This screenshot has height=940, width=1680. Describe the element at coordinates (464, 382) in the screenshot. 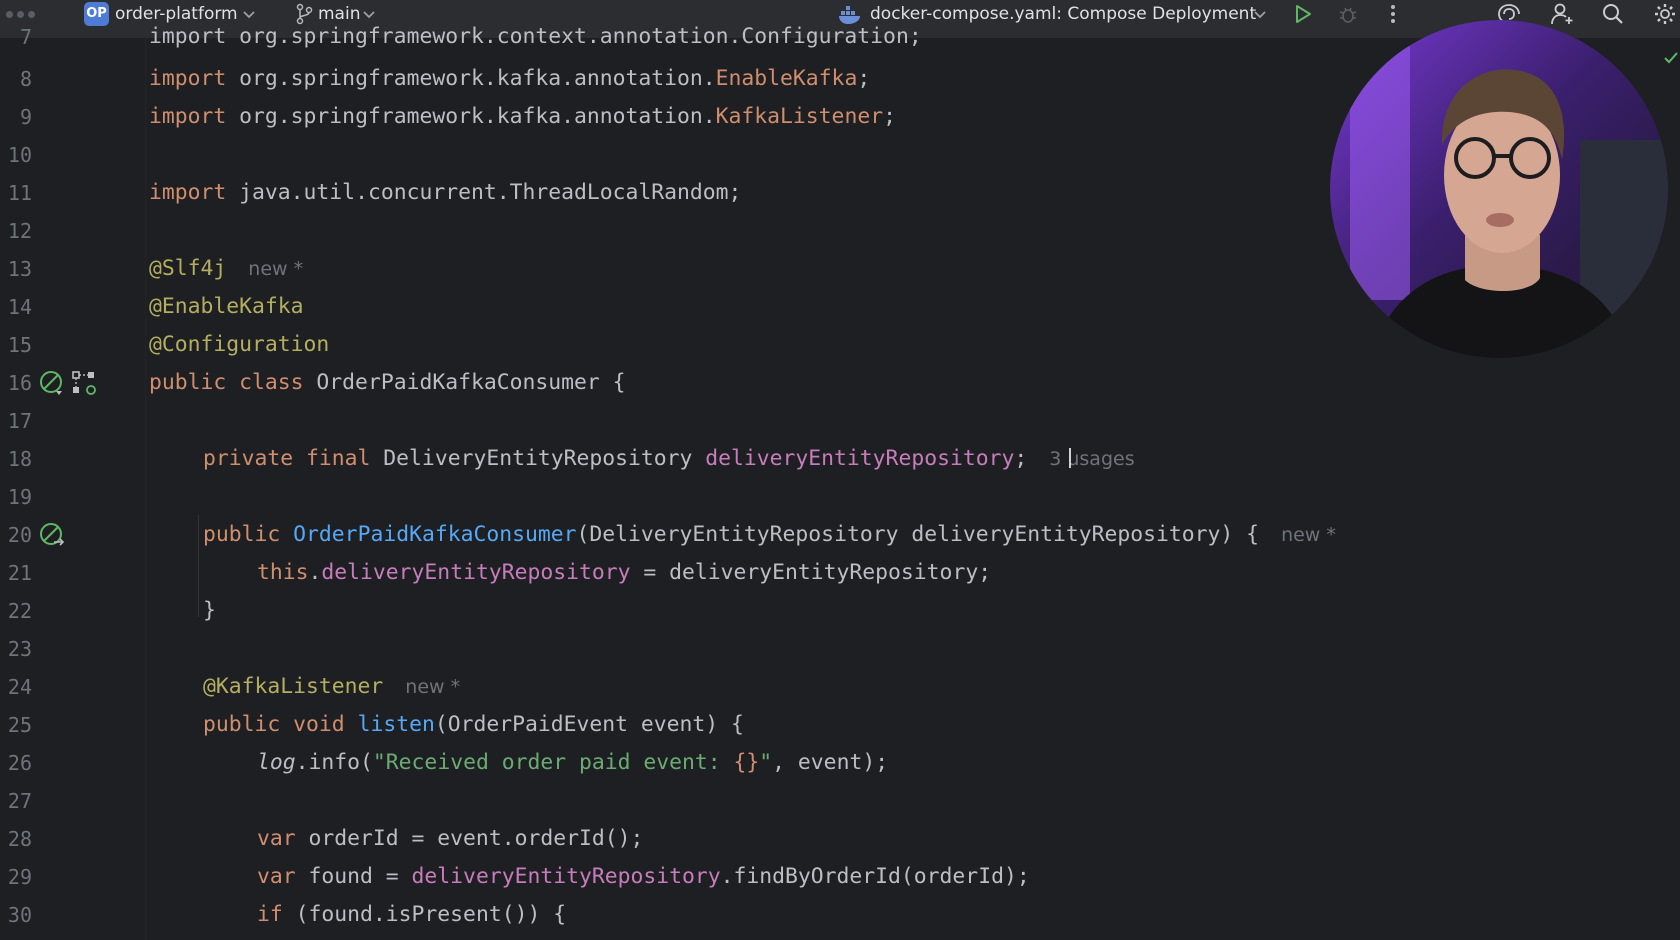

I see `class-name-token: OrderPaidKafkaConsumer {` at that location.